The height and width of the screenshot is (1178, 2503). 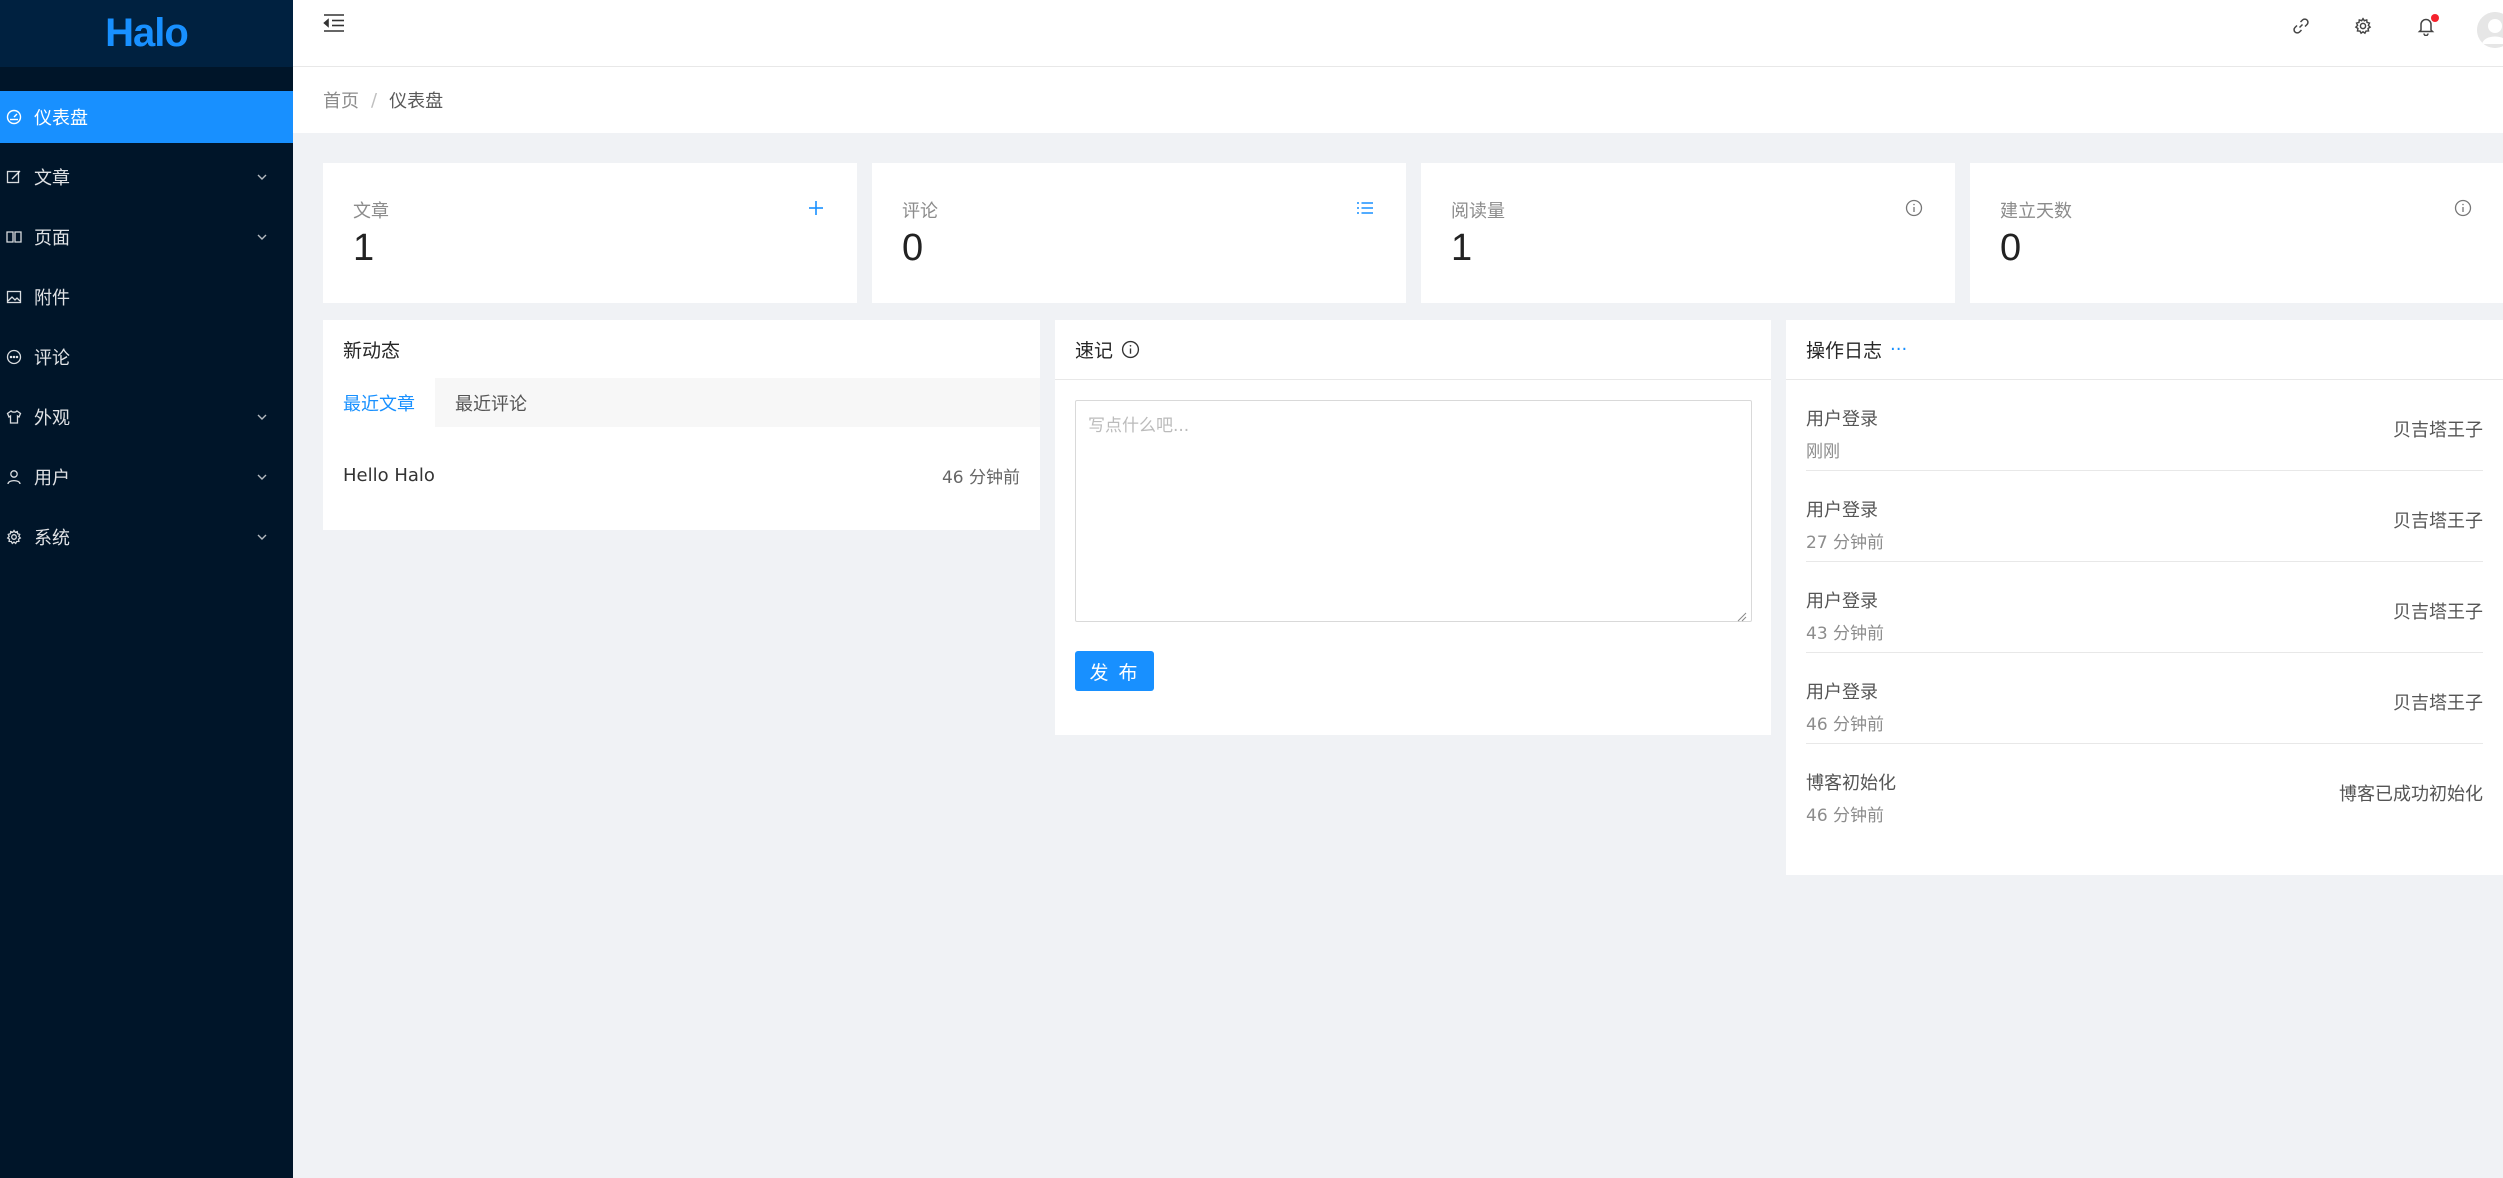 What do you see at coordinates (980, 477) in the screenshot?
I see `post-time: 46 分钟前` at bounding box center [980, 477].